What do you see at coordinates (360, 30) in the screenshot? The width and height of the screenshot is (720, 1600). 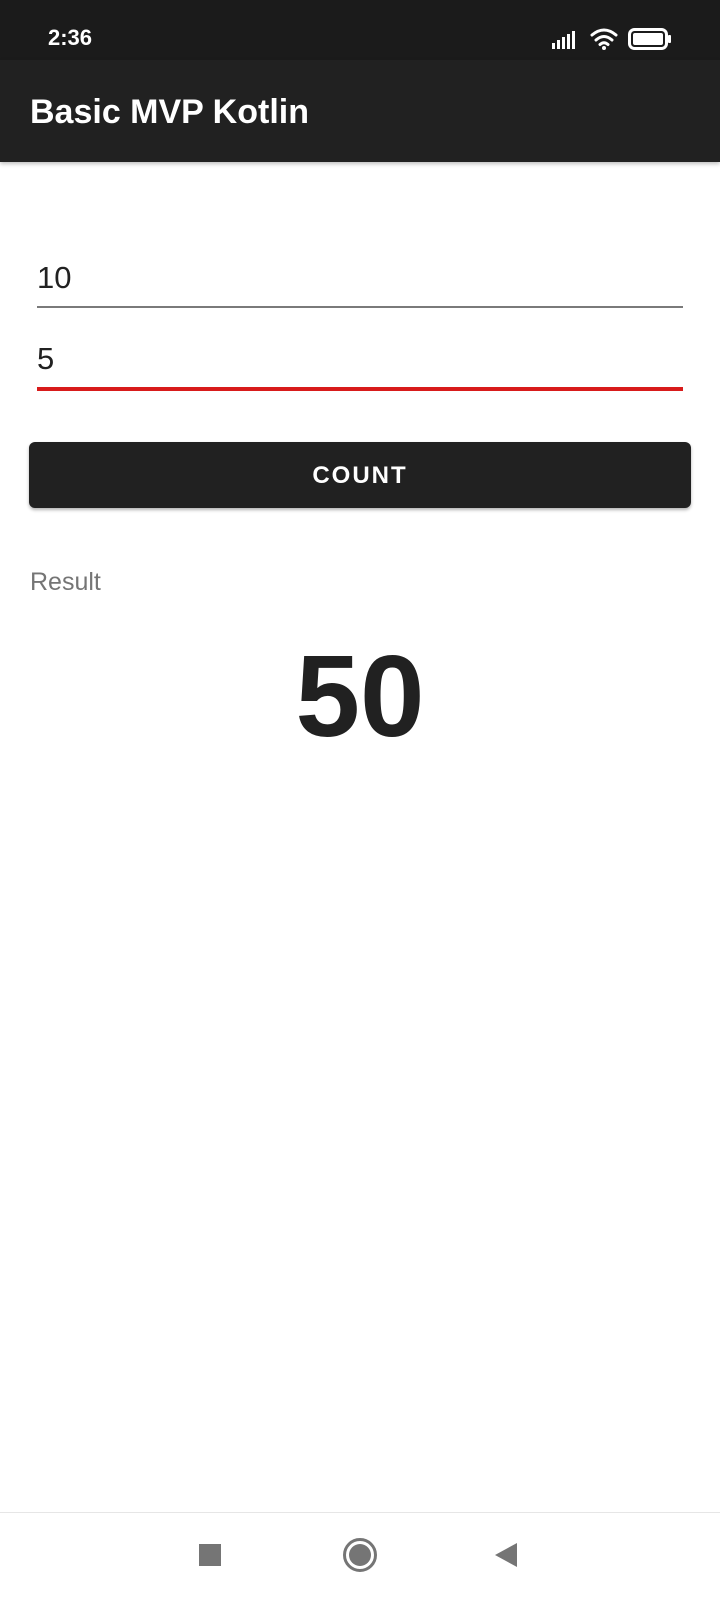 I see `status-bar: 2:36` at bounding box center [360, 30].